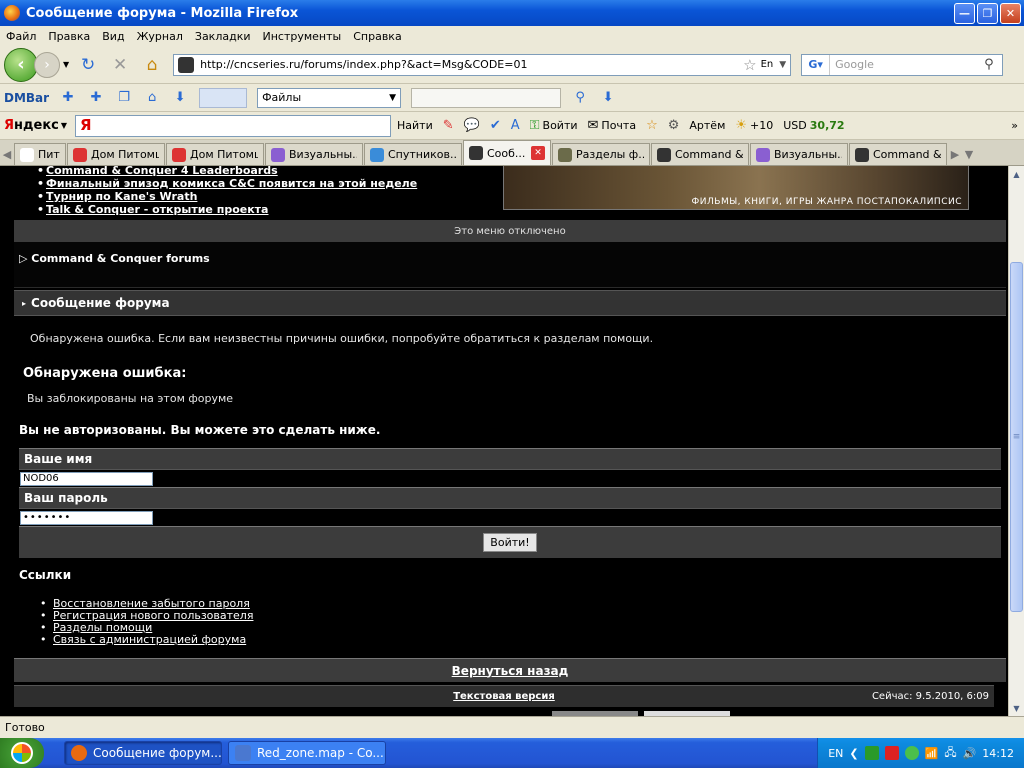  Describe the element at coordinates (86, 478) in the screenshot. I see `username-input: NOD06` at that location.